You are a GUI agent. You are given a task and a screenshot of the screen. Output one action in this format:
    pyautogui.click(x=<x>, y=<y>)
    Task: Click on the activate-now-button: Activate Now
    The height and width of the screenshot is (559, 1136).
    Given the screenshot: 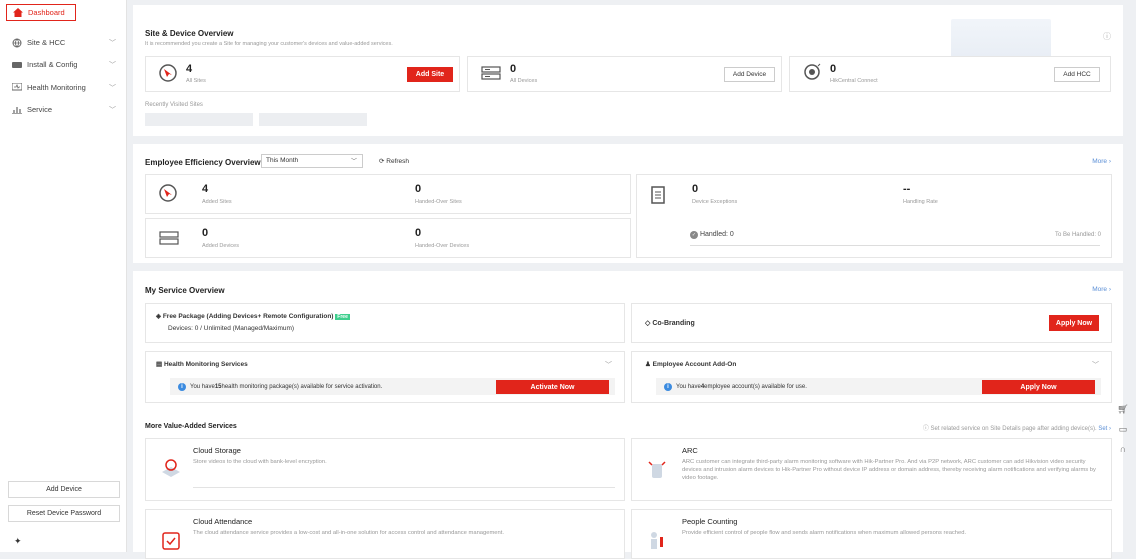 What is the action you would take?
    pyautogui.click(x=552, y=387)
    